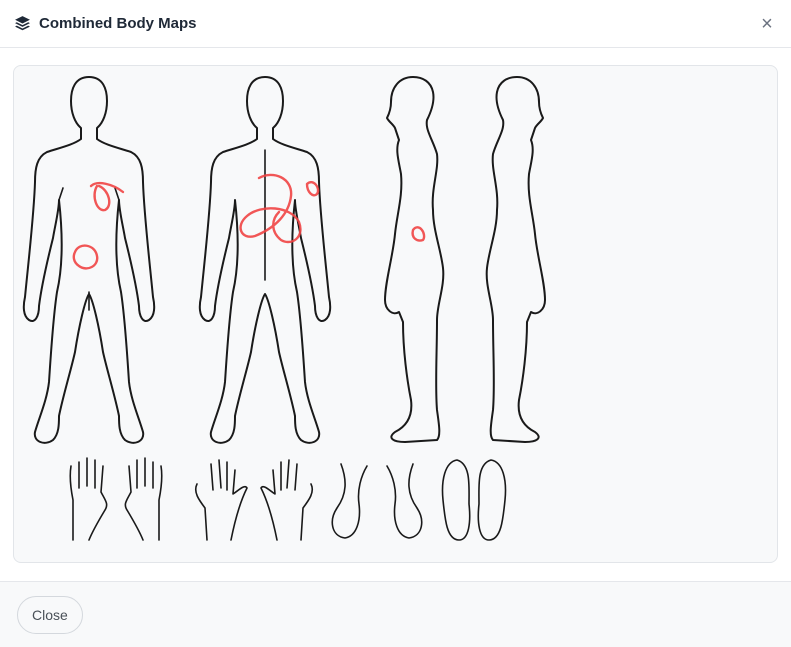 The image size is (791, 647). Describe the element at coordinates (474, 500) in the screenshot. I see `feet-soles-view` at that location.